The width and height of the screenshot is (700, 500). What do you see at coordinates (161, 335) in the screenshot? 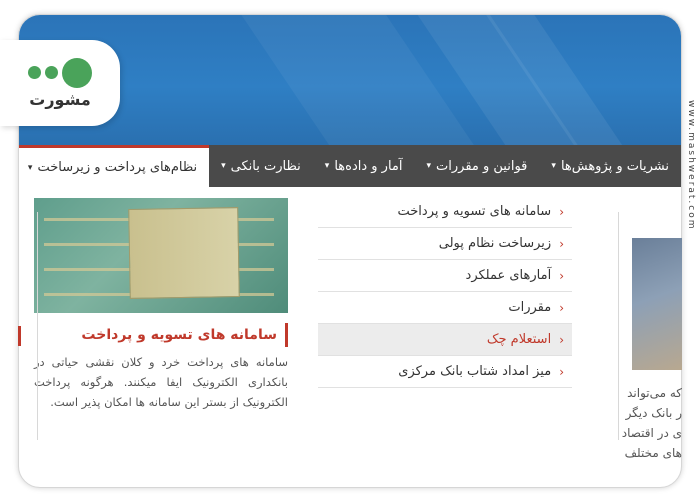
I see `card-title: سامانه های تسویه و پرداخت` at bounding box center [161, 335].